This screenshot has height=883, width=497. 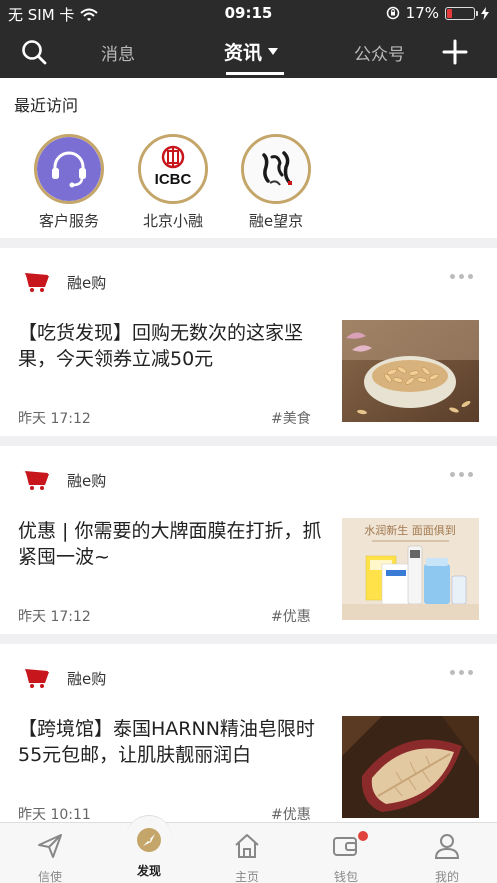 I want to click on orientation-lock-icon, so click(x=392, y=13).